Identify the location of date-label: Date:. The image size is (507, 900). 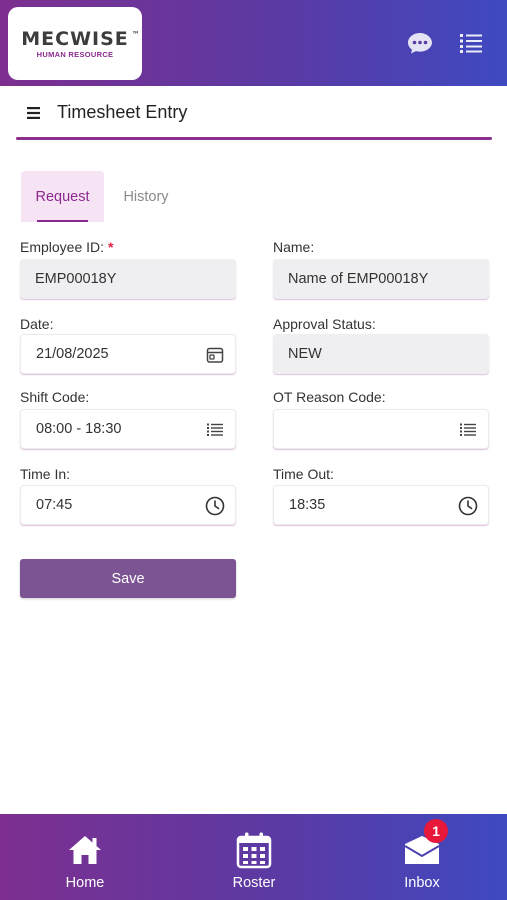
(37, 324).